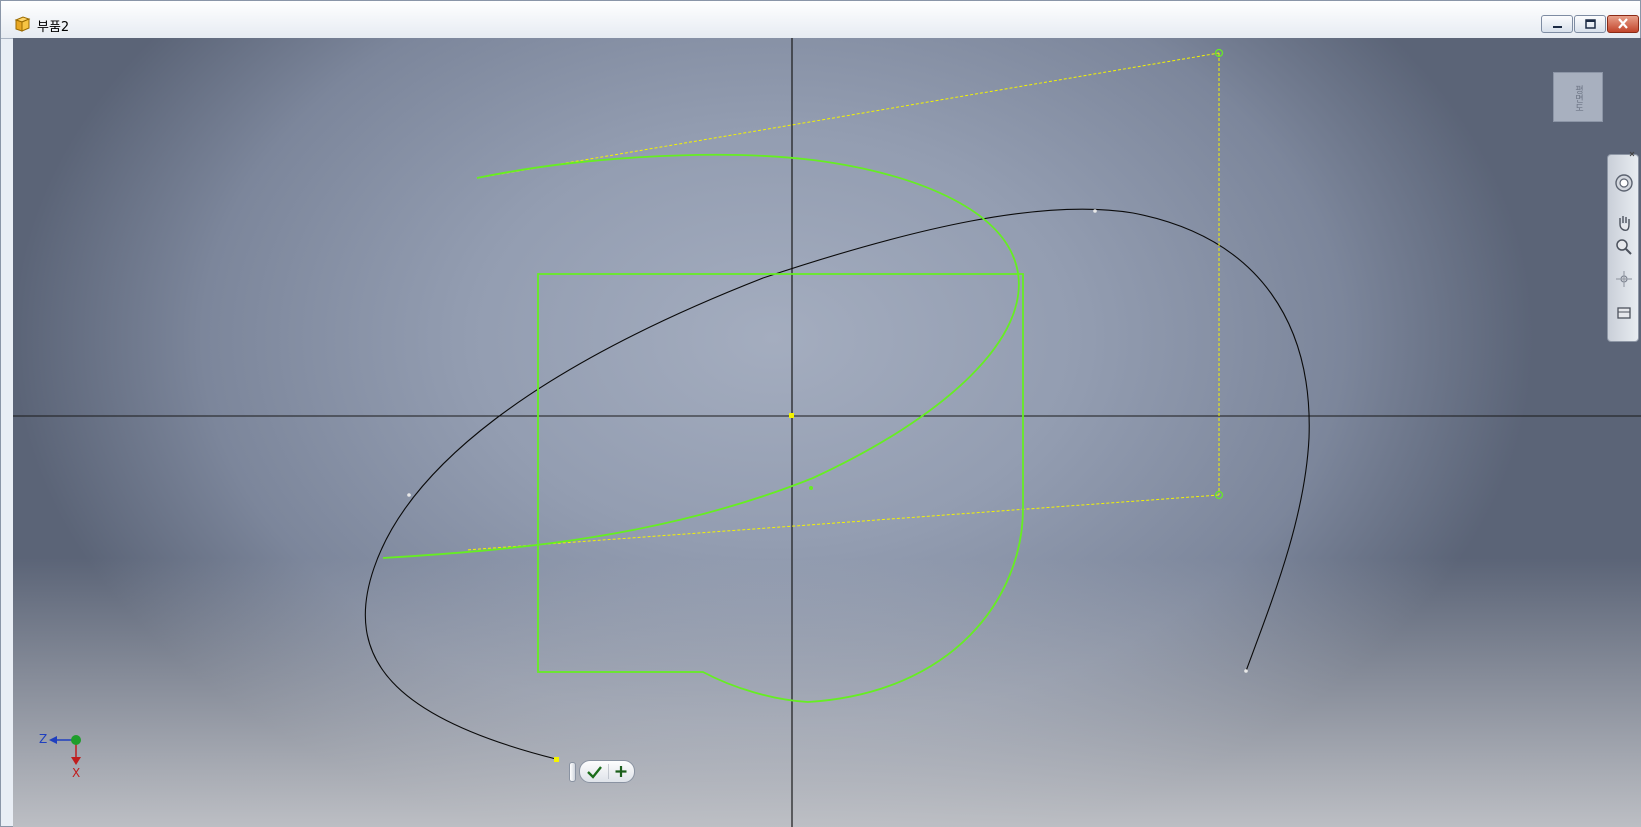 Image resolution: width=1641 pixels, height=827 pixels. I want to click on restore-button, so click(1590, 24).